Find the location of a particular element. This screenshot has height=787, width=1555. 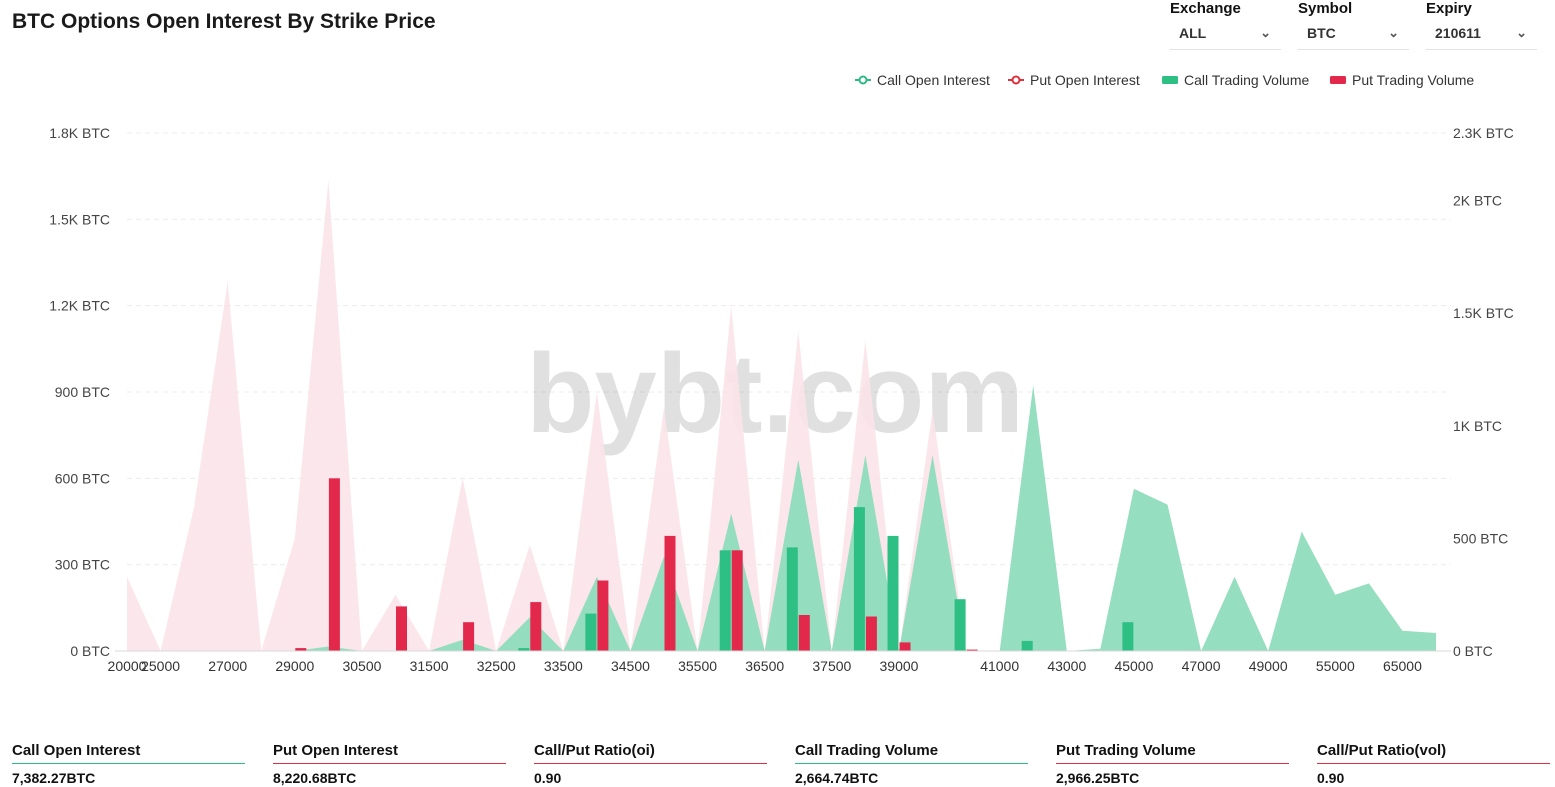

y-left-tick-label: 600 BTC is located at coordinates (82, 478).